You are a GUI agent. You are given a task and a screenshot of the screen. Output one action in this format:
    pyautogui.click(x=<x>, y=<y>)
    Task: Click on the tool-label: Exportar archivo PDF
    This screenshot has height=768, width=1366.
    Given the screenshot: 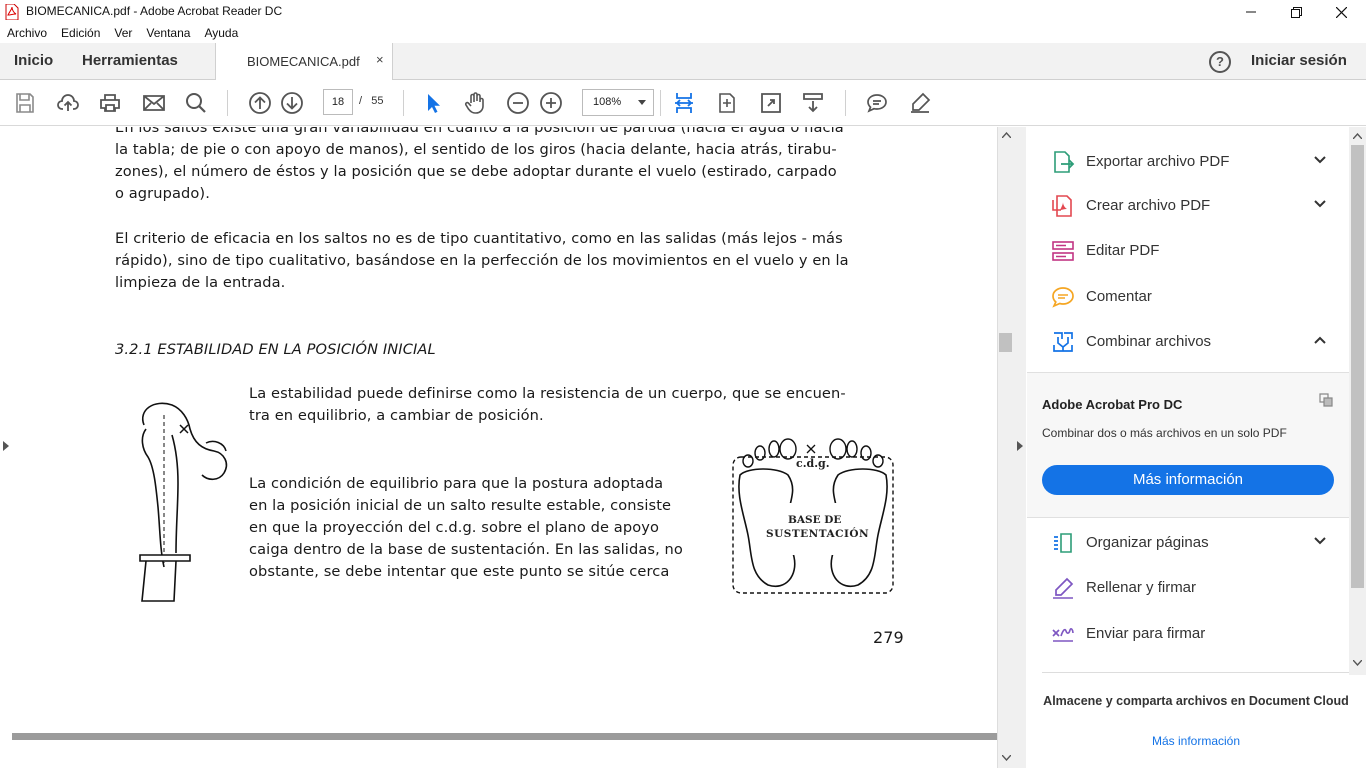 What is the action you would take?
    pyautogui.click(x=1158, y=161)
    